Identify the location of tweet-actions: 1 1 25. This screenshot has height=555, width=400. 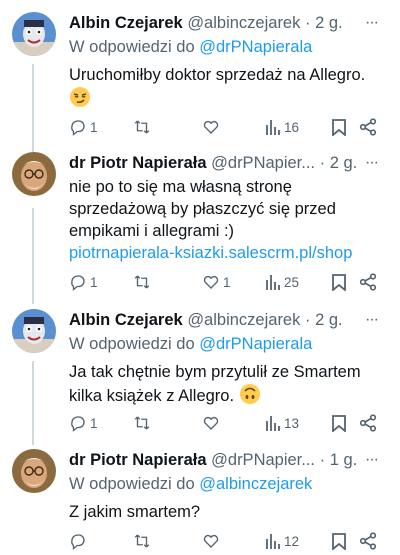
(229, 282).